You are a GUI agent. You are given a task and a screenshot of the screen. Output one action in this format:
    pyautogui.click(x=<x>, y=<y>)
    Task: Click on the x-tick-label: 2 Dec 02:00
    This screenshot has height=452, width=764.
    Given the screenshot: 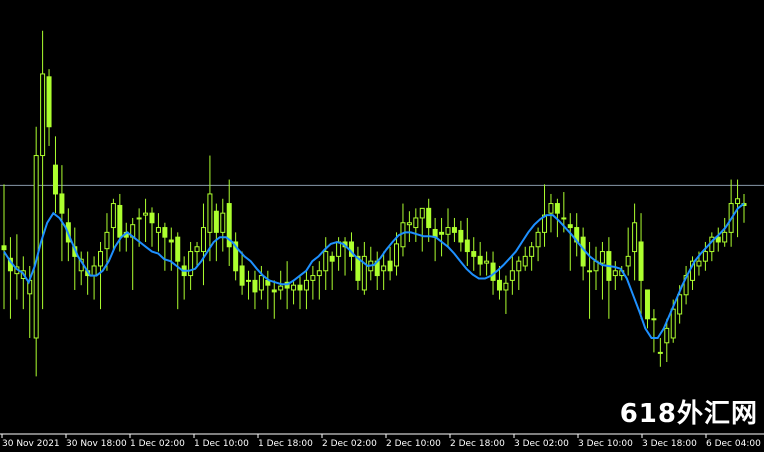 What is the action you would take?
    pyautogui.click(x=349, y=444)
    